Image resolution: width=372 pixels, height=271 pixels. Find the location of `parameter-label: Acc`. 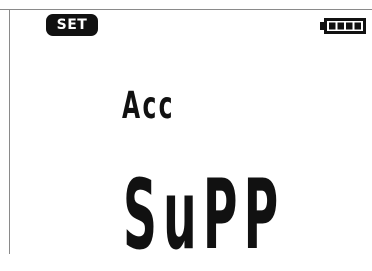

parameter-label: Acc is located at coordinates (148, 106).